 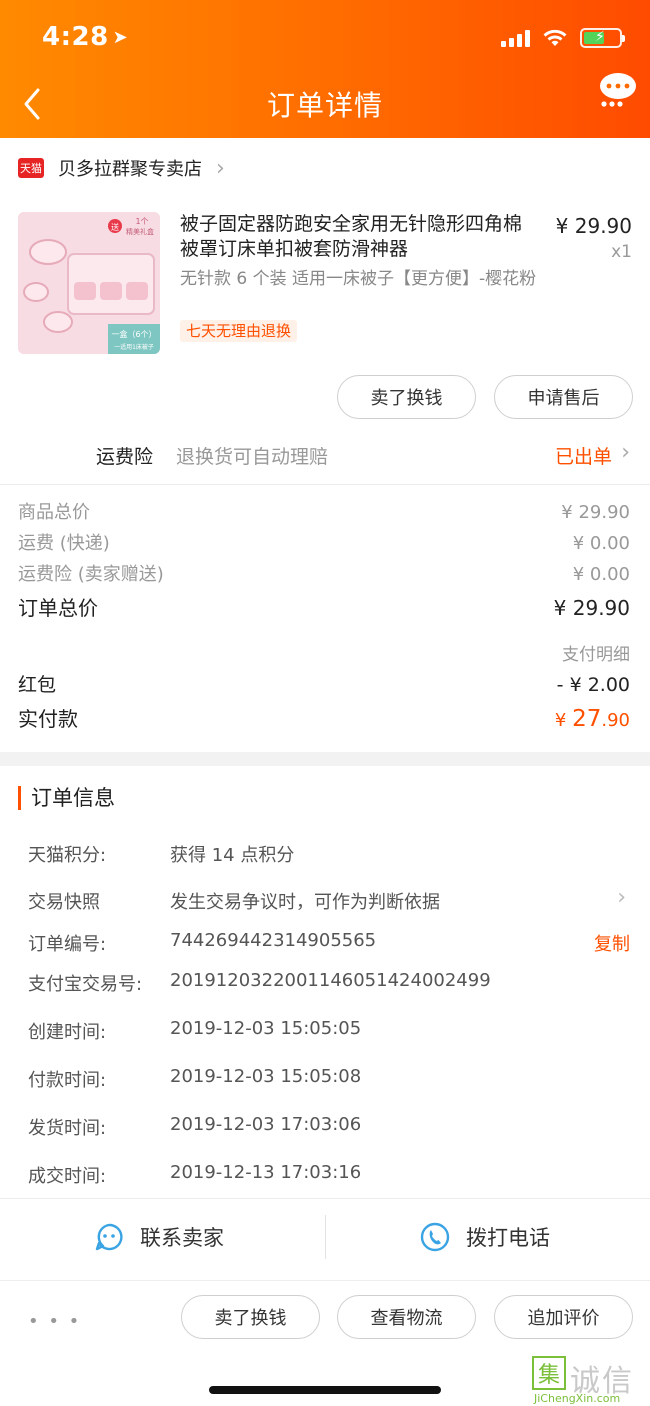 I want to click on payment-detail-link: 支付明细, so click(x=596, y=652).